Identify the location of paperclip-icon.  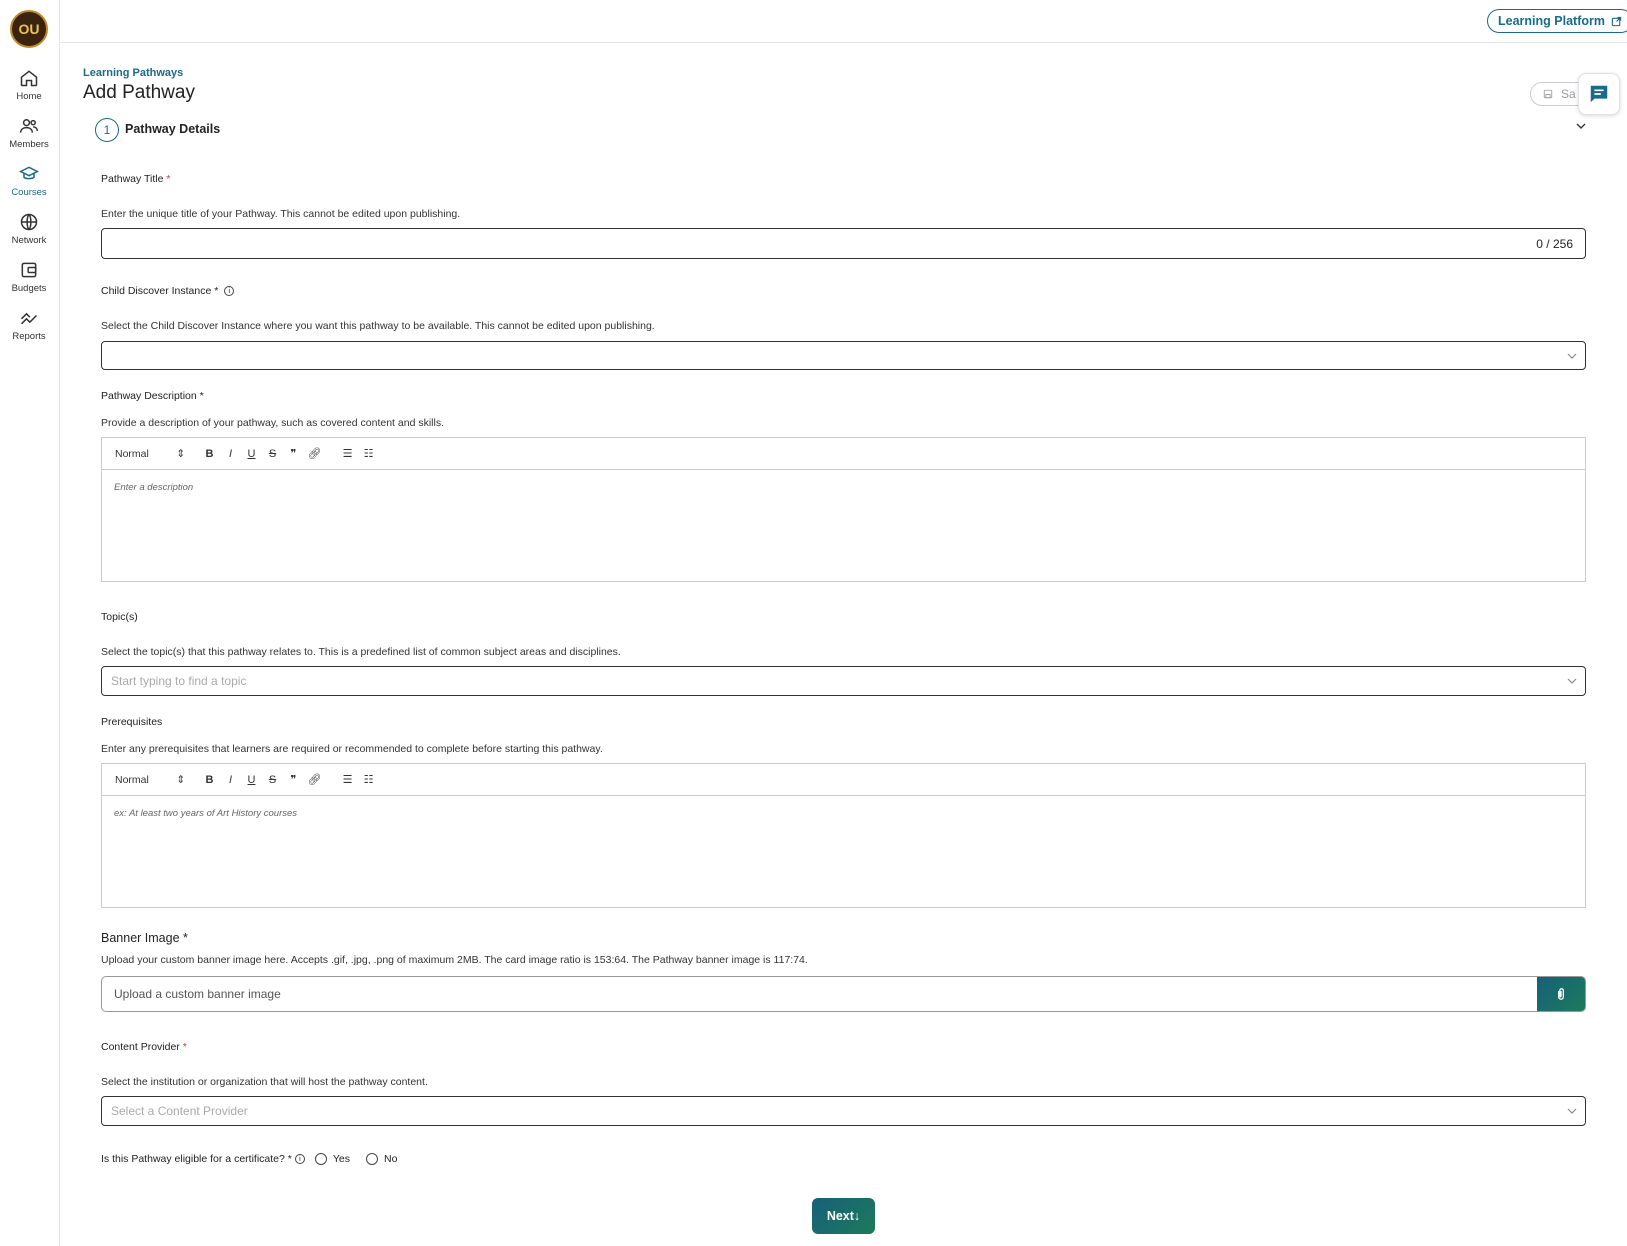
(1561, 994).